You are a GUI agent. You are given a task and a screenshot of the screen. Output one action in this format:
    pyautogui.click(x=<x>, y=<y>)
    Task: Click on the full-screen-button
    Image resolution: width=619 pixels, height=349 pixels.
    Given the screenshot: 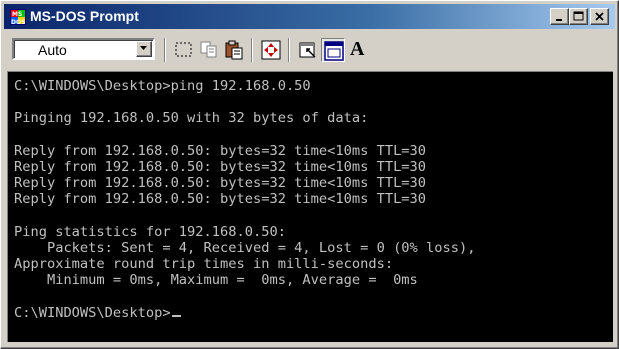 What is the action you would take?
    pyautogui.click(x=271, y=50)
    